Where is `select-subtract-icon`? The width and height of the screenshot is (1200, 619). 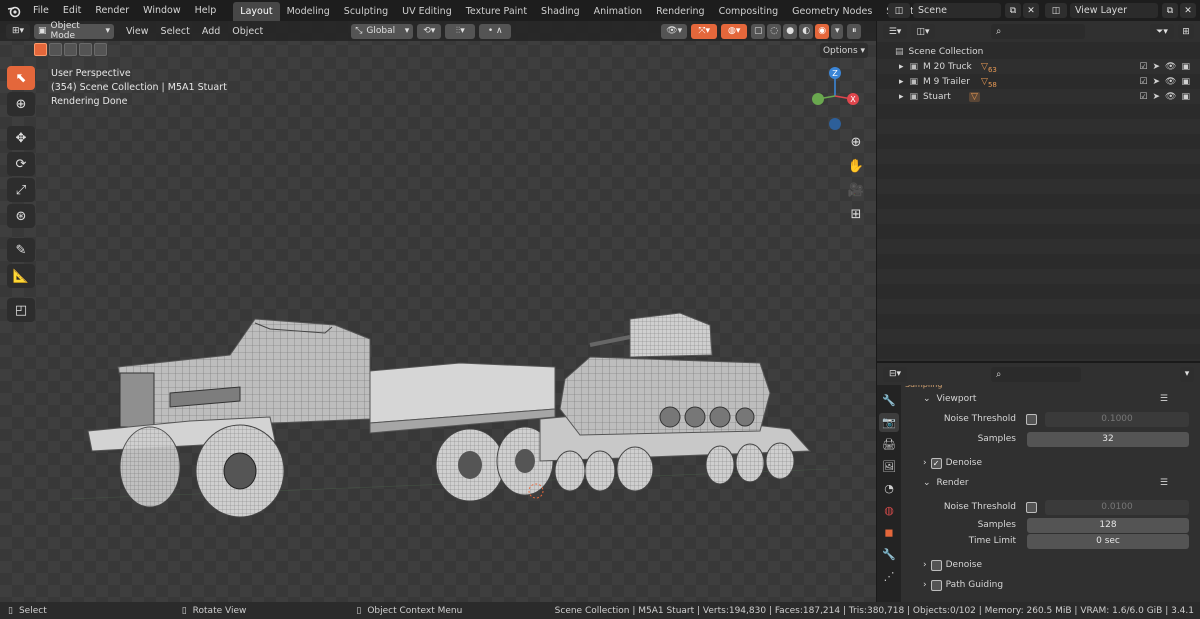 select-subtract-icon is located at coordinates (70, 49).